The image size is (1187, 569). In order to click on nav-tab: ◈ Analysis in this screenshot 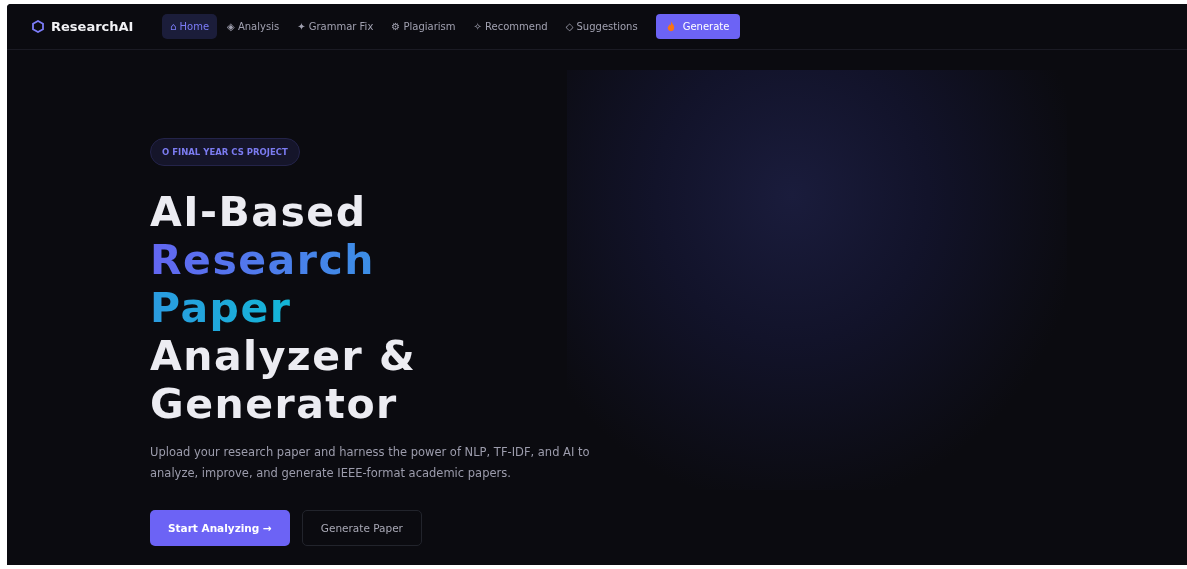, I will do `click(253, 26)`.